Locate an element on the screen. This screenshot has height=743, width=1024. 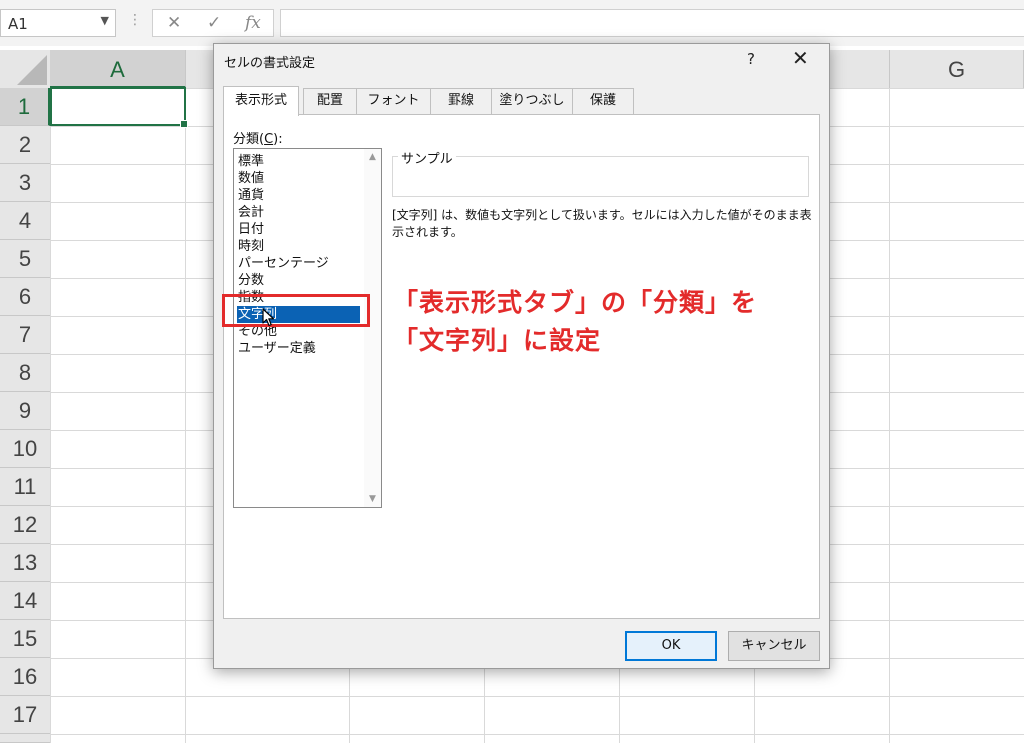
formula-bar: A1 ▼ ⋮ ✕ ✓ fx is located at coordinates (512, 23).